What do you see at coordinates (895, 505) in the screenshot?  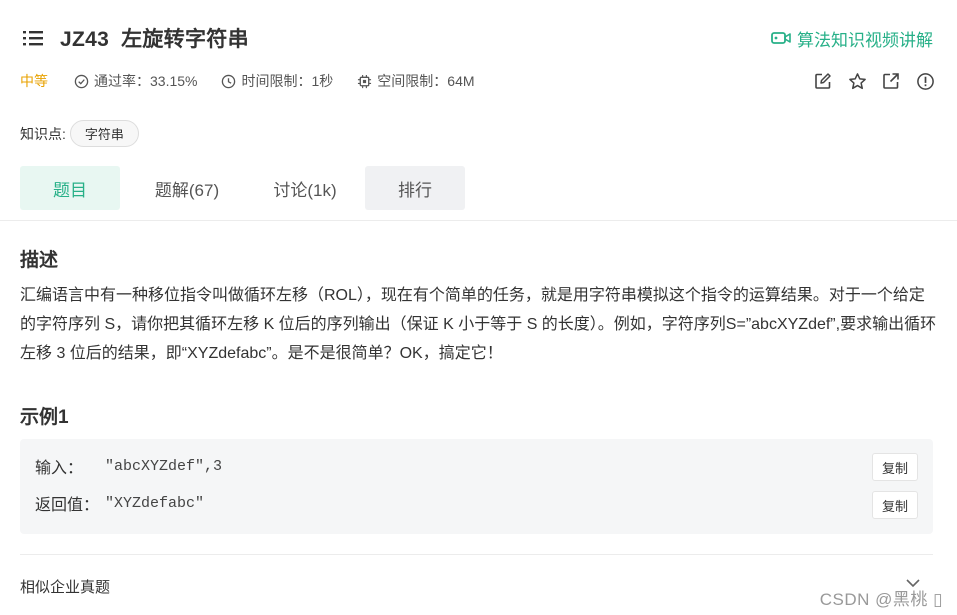 I see `copy-output-button: 复制` at bounding box center [895, 505].